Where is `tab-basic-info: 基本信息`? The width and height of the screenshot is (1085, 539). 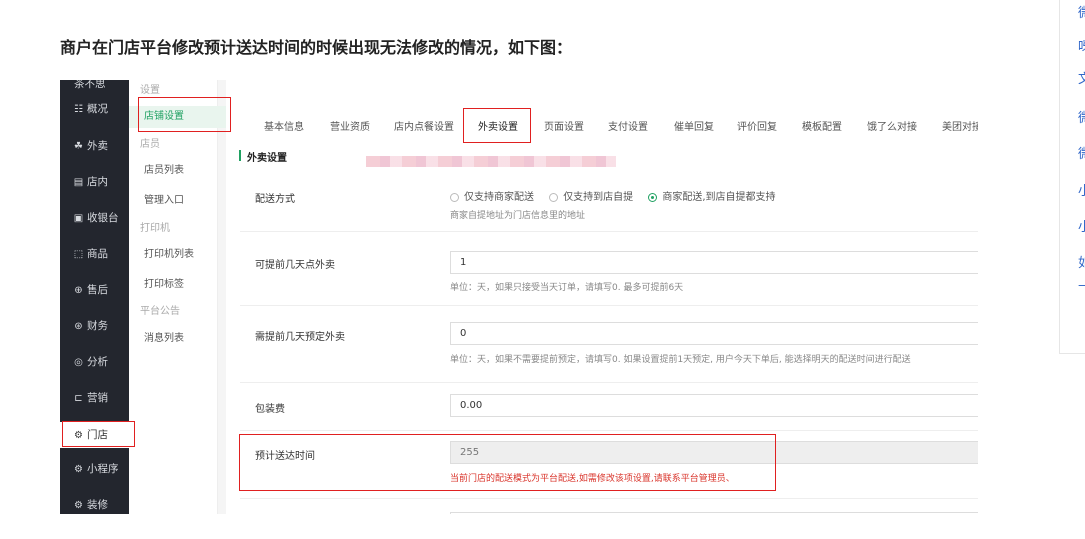 tab-basic-info: 基本信息 is located at coordinates (284, 125).